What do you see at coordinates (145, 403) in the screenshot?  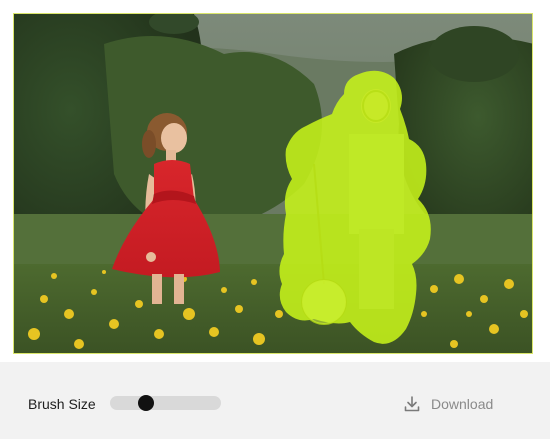 I see `brush-size-slider-thumb` at bounding box center [145, 403].